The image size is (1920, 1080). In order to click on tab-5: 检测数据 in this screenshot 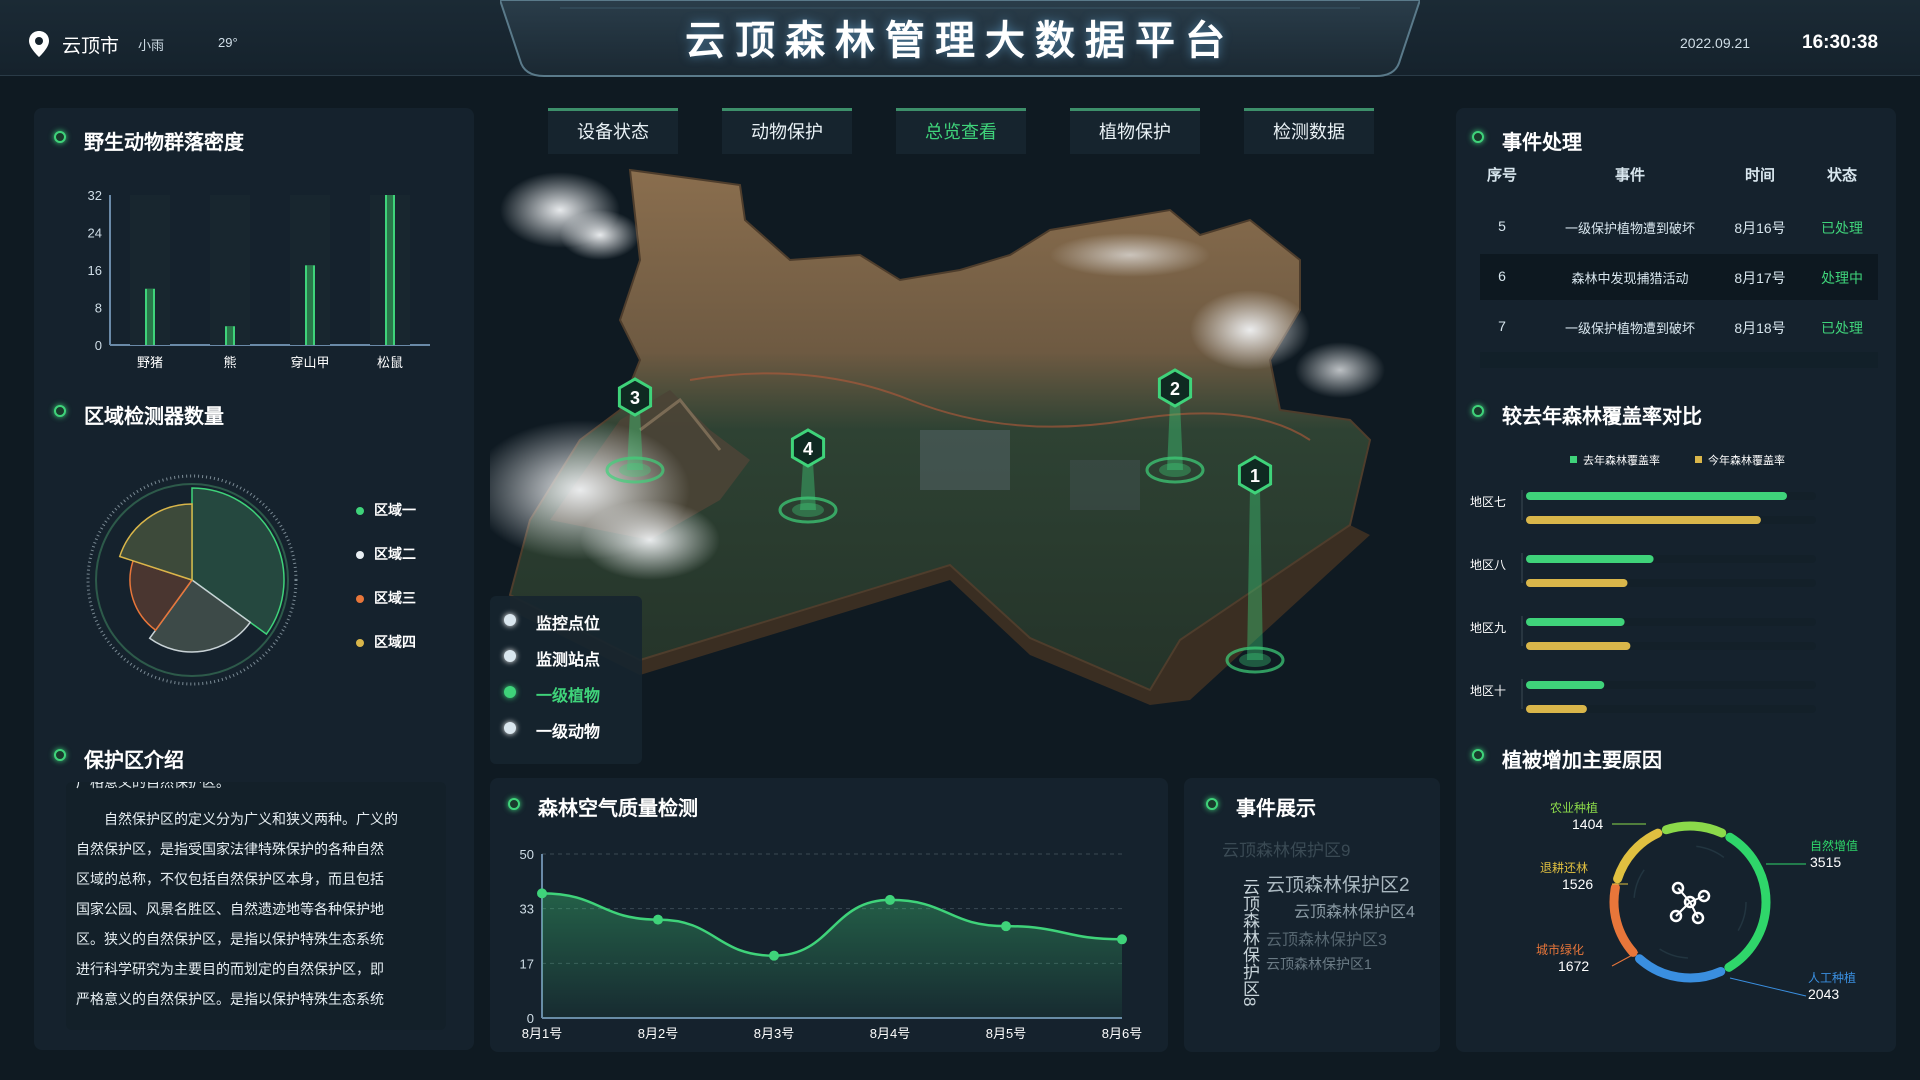, I will do `click(1309, 131)`.